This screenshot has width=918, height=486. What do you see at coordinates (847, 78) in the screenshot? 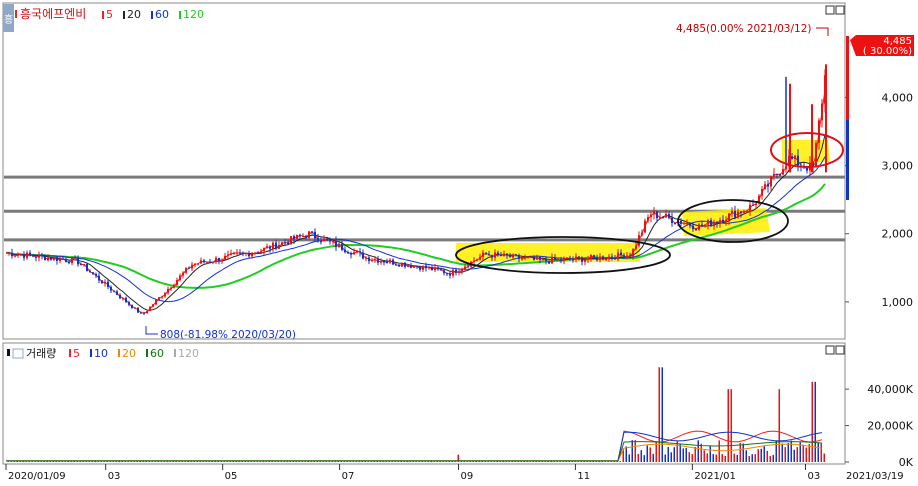
I see `price-range-bar-up` at bounding box center [847, 78].